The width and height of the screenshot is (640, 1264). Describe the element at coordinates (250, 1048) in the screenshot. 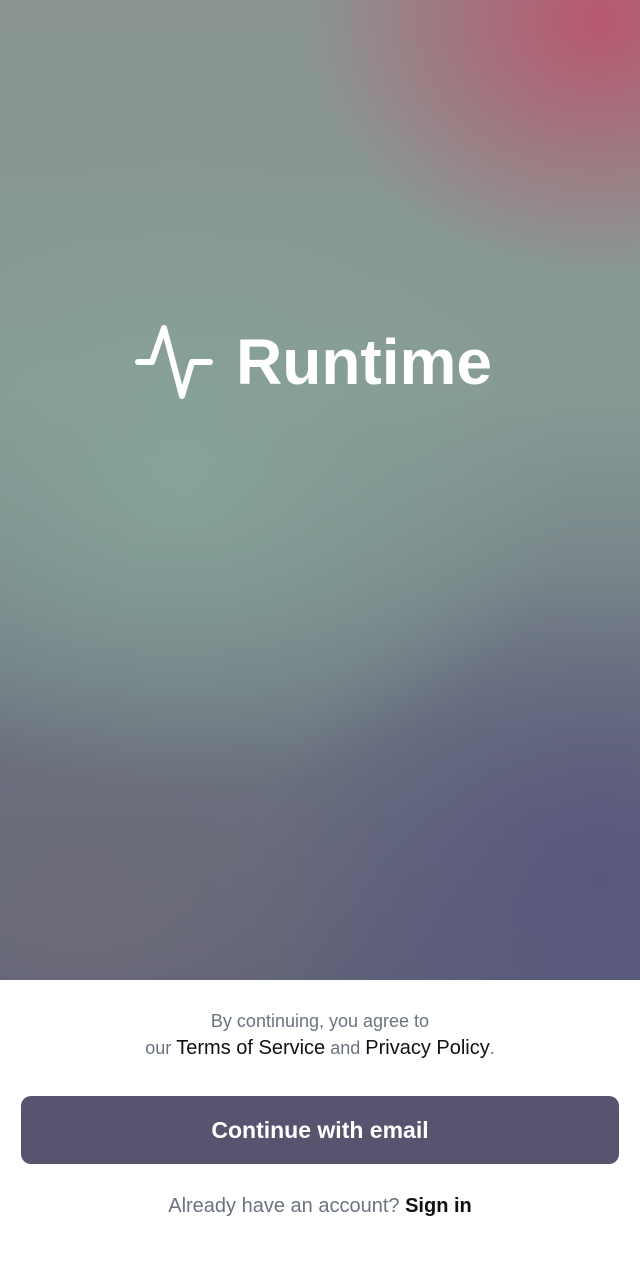

I see `terms-of-service-link: Terms of Service` at that location.